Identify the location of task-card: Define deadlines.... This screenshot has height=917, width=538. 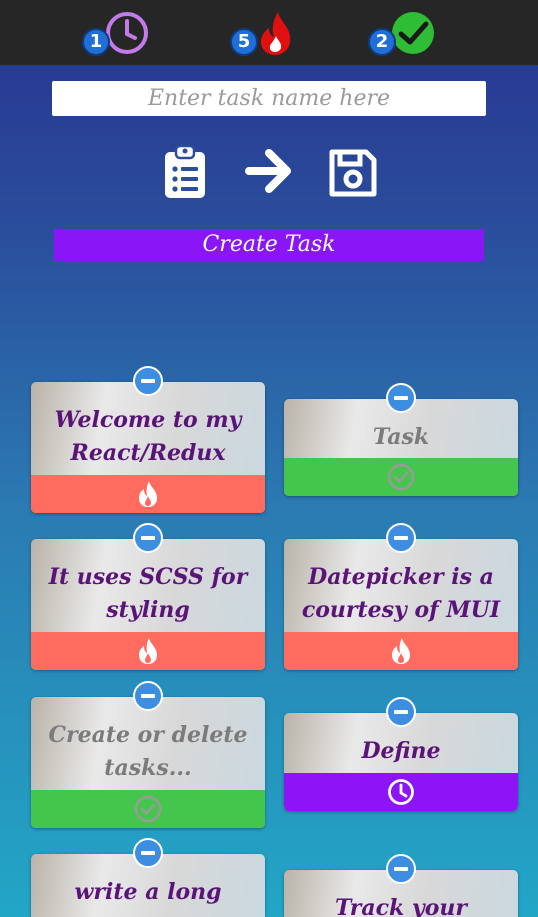
(401, 754).